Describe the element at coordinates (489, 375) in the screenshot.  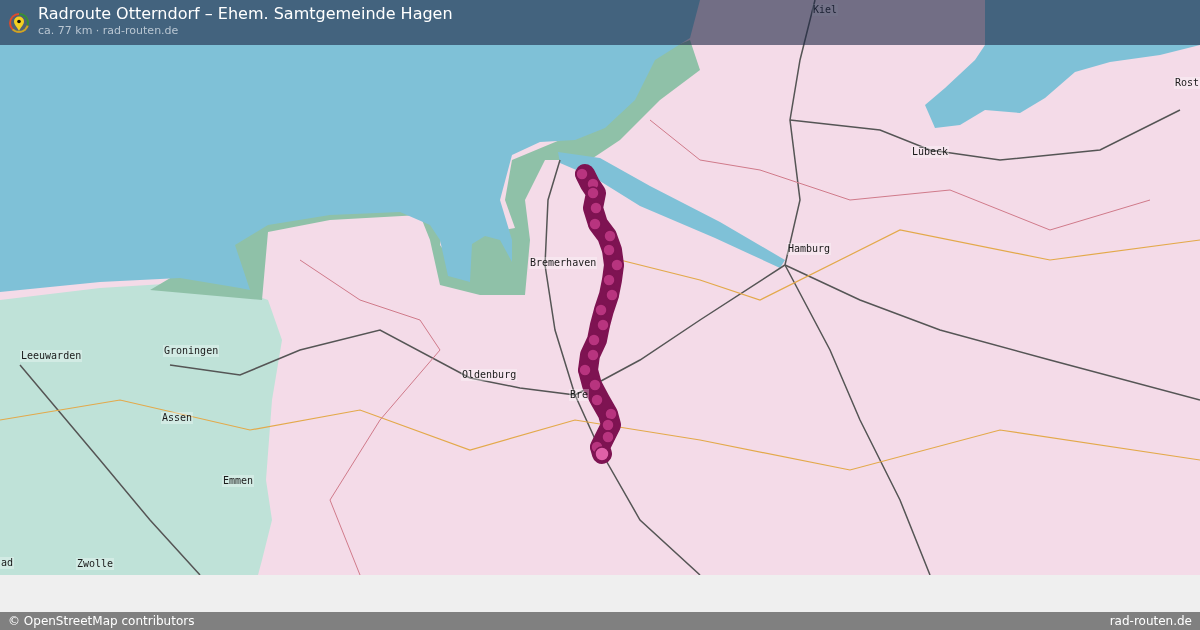
I see `place-label: Oldenburg` at that location.